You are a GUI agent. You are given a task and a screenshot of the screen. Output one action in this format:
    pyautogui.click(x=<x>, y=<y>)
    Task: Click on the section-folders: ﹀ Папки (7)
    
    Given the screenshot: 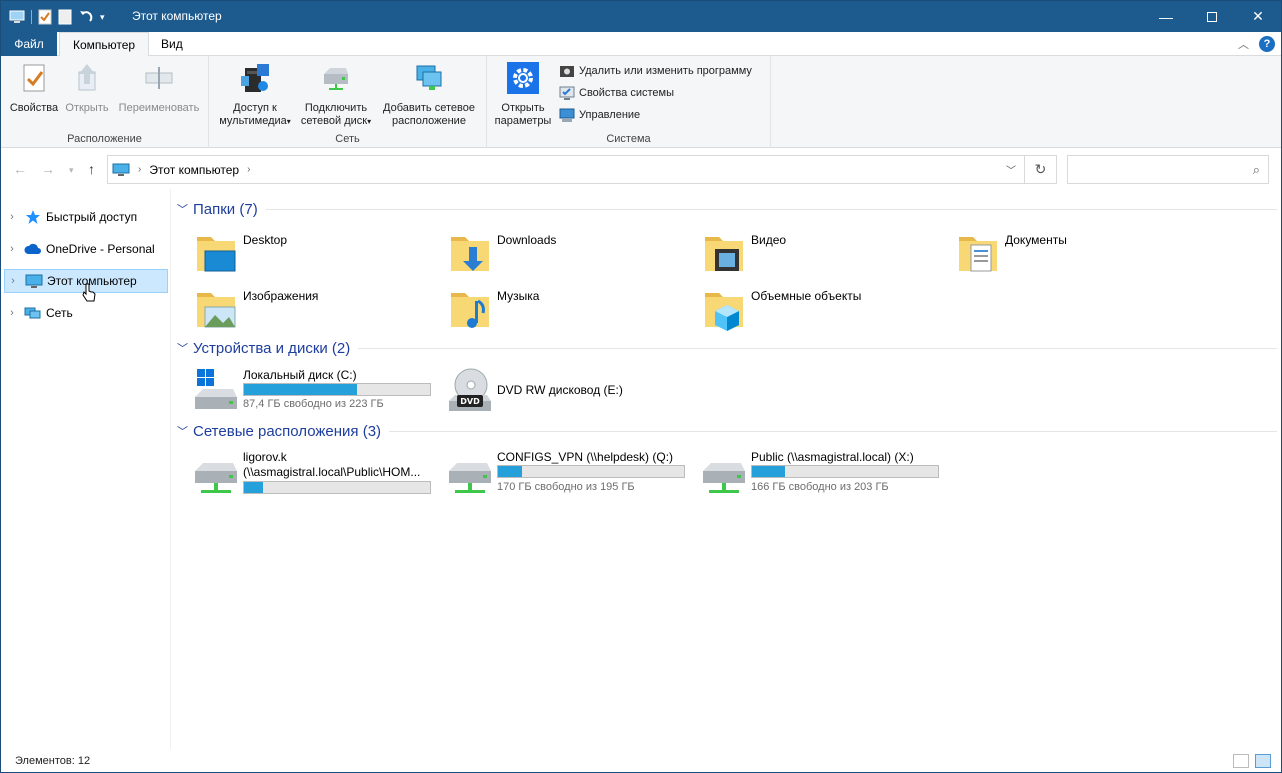 What is the action you would take?
    pyautogui.click(x=727, y=209)
    